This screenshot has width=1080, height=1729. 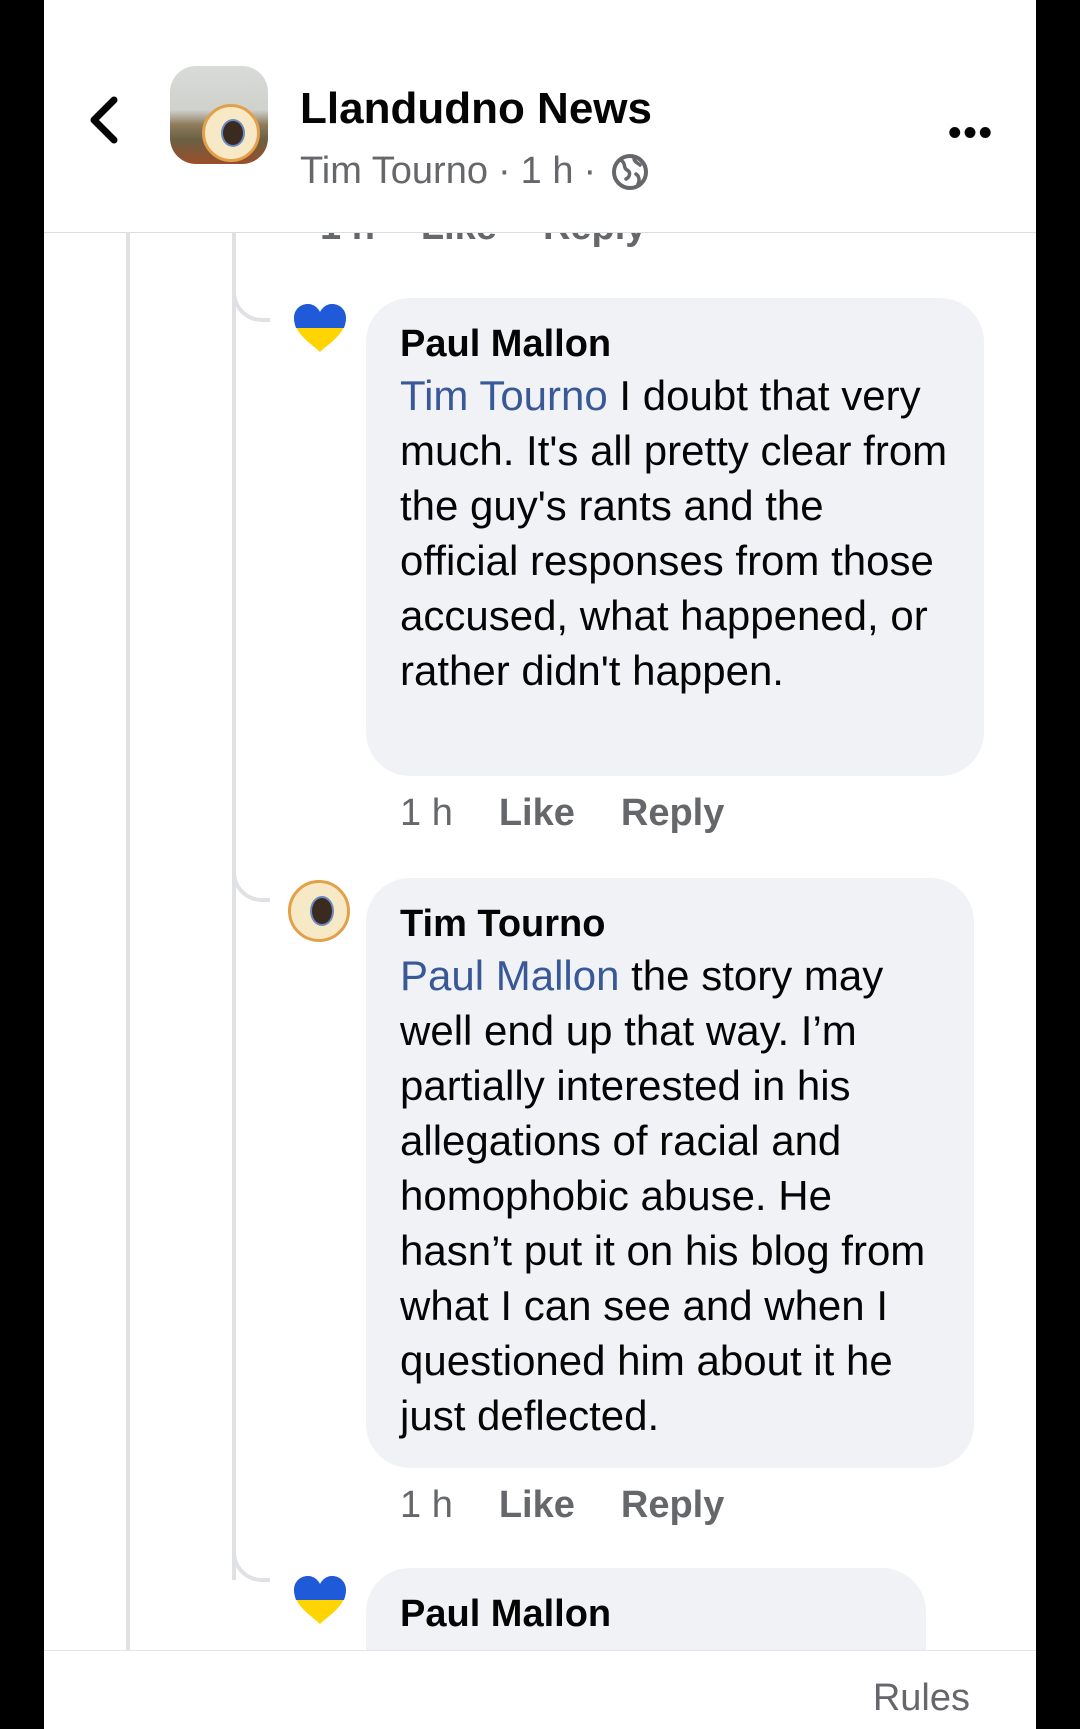 I want to click on bottom-bar: Rules, so click(x=540, y=1689).